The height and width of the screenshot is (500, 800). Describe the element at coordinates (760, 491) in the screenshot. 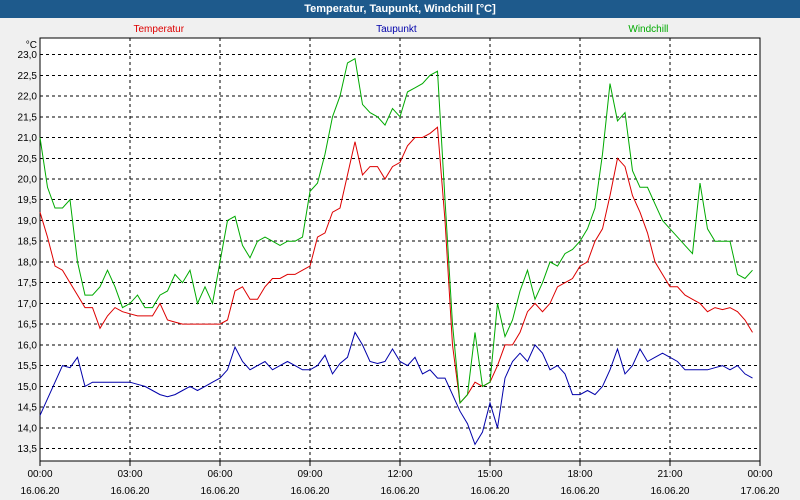

I see `x-tick-date-label: 17.06.20` at that location.